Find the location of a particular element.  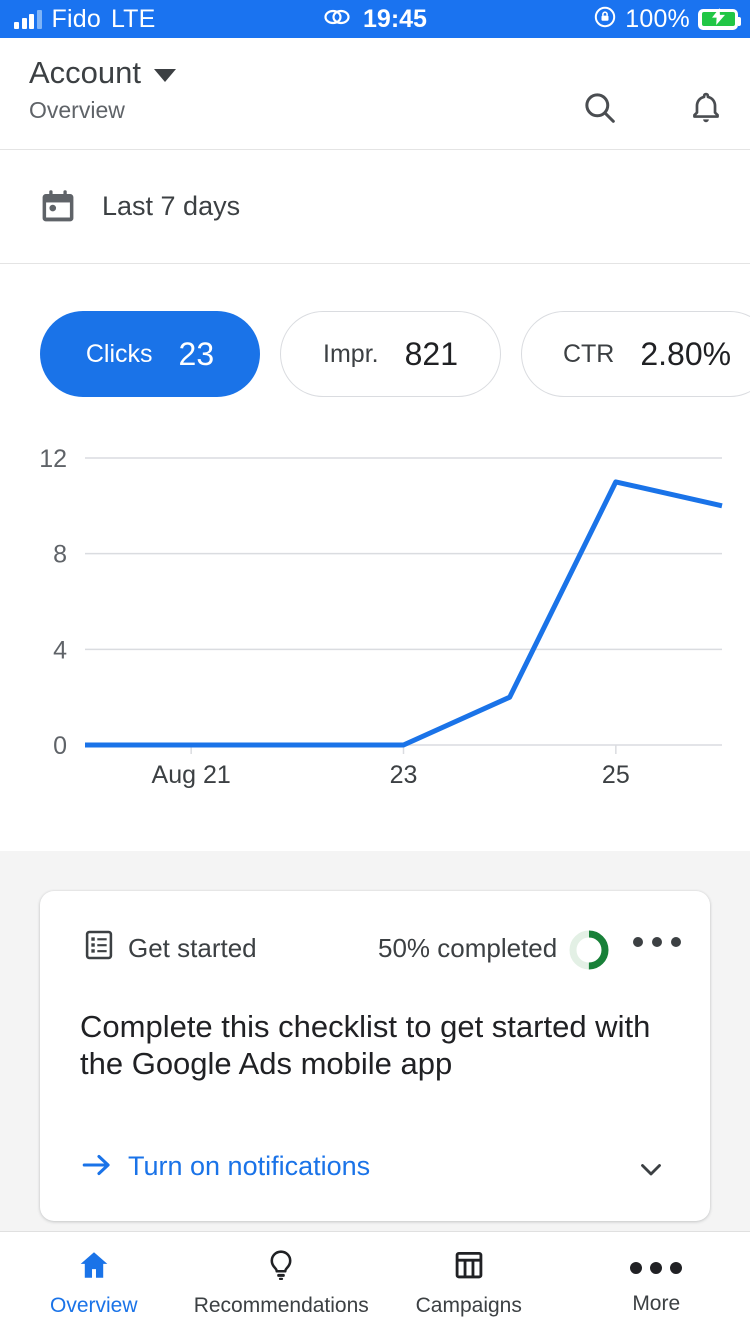

battery-percent-label: 100% is located at coordinates (657, 18).